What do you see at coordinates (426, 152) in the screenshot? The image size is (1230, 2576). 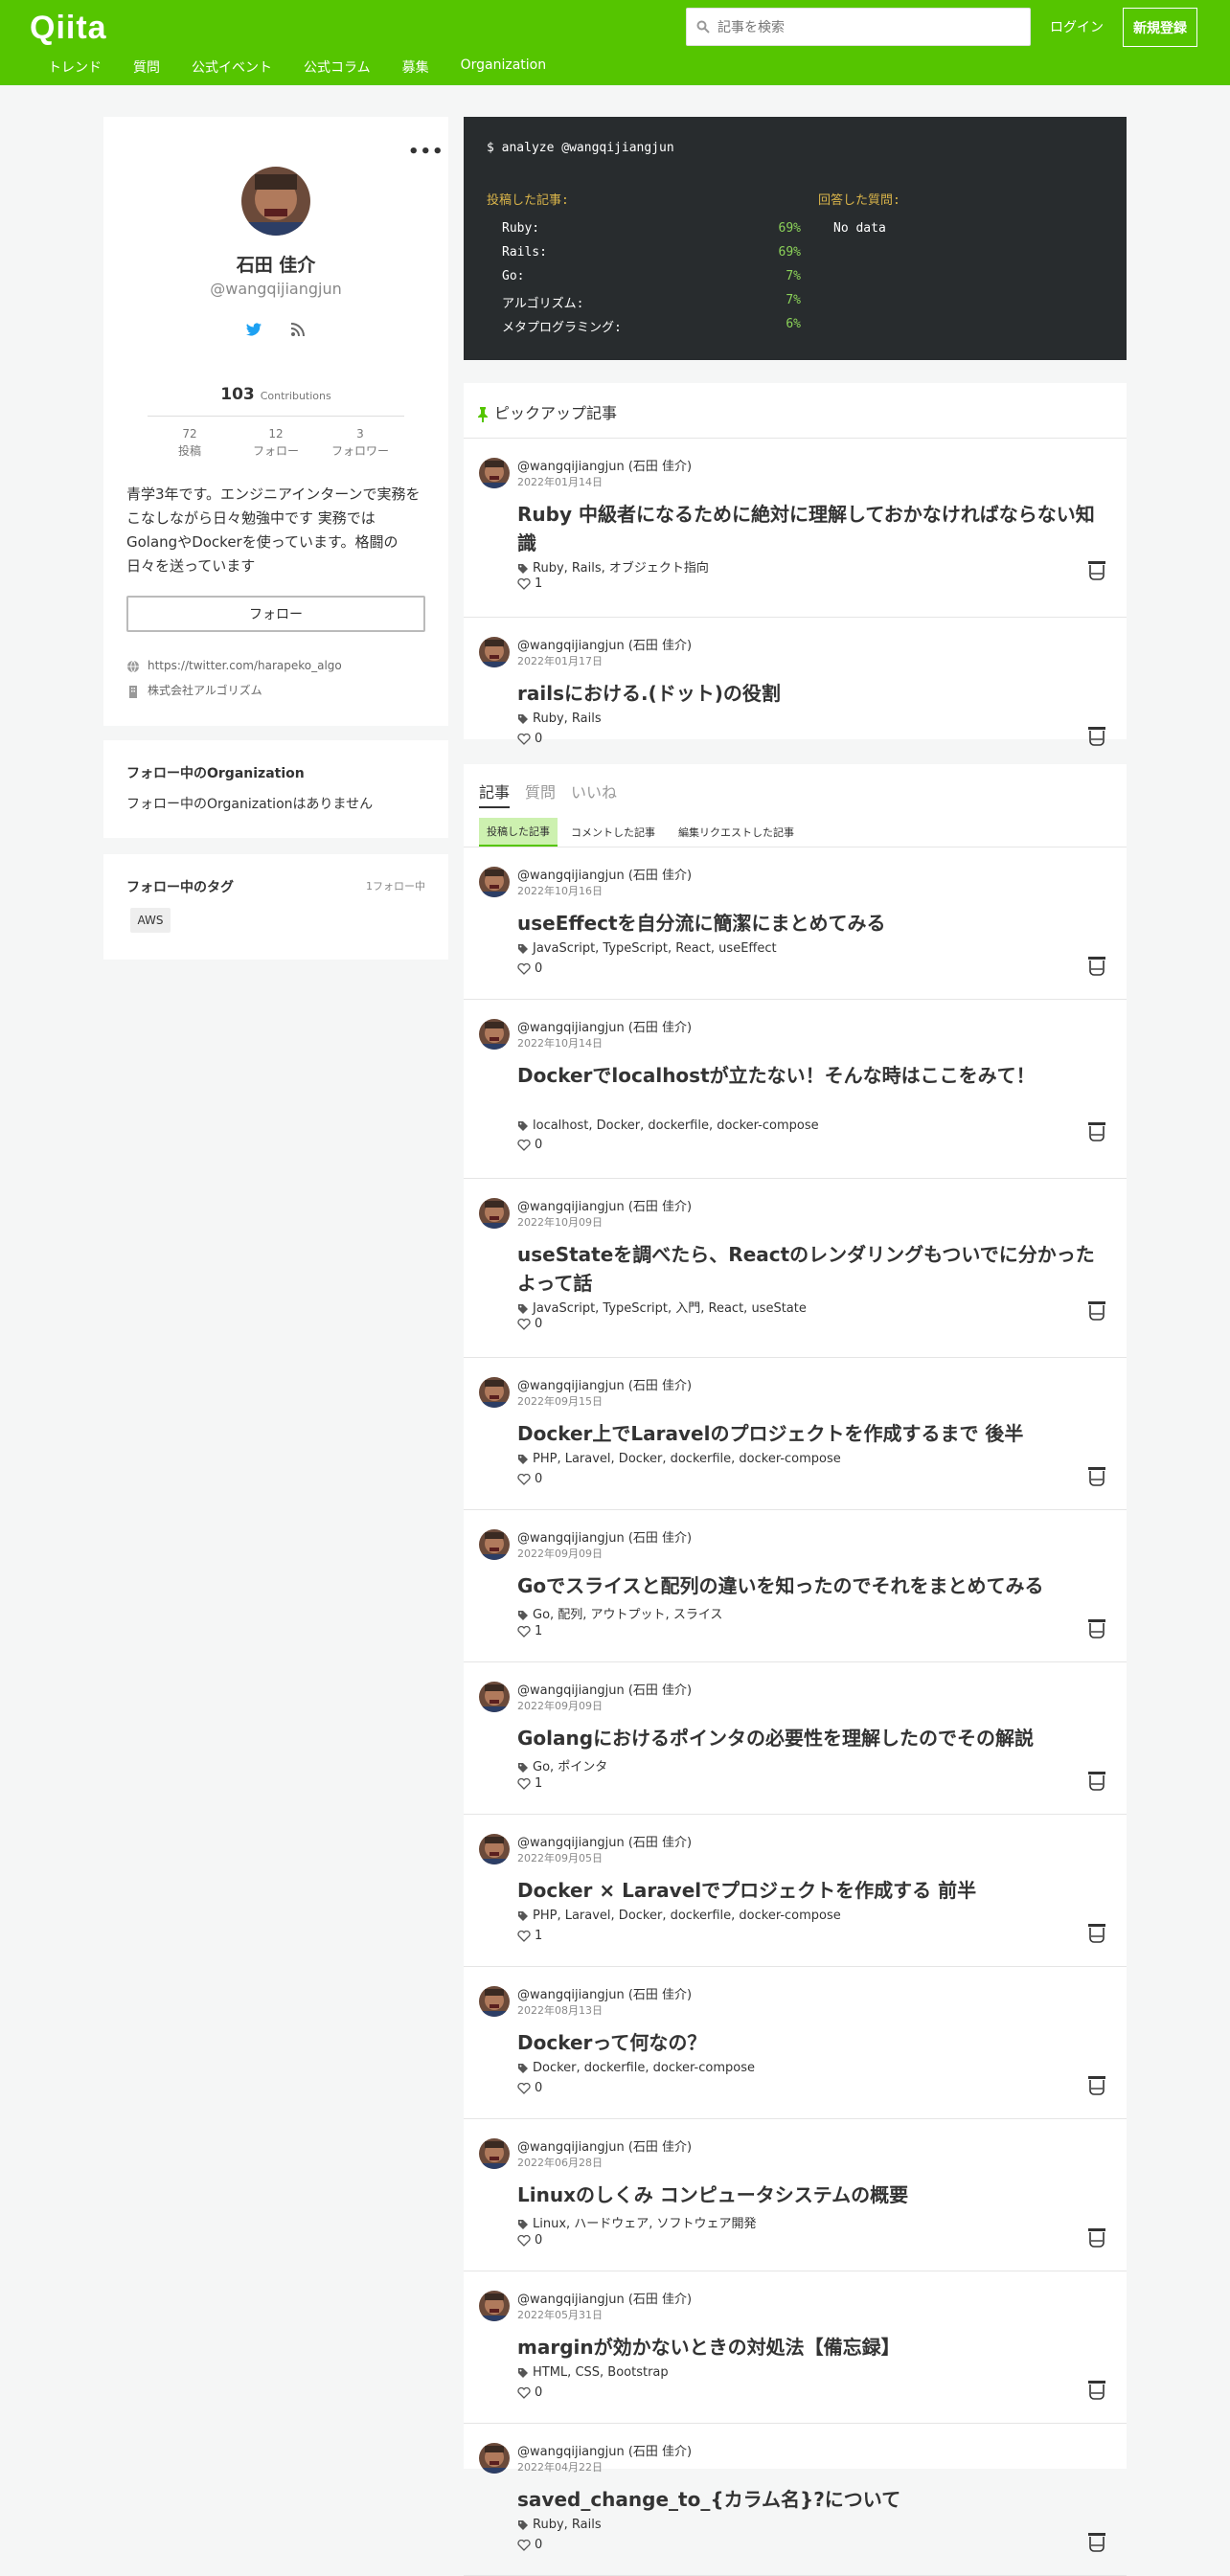 I see `more-menu-button: •••` at bounding box center [426, 152].